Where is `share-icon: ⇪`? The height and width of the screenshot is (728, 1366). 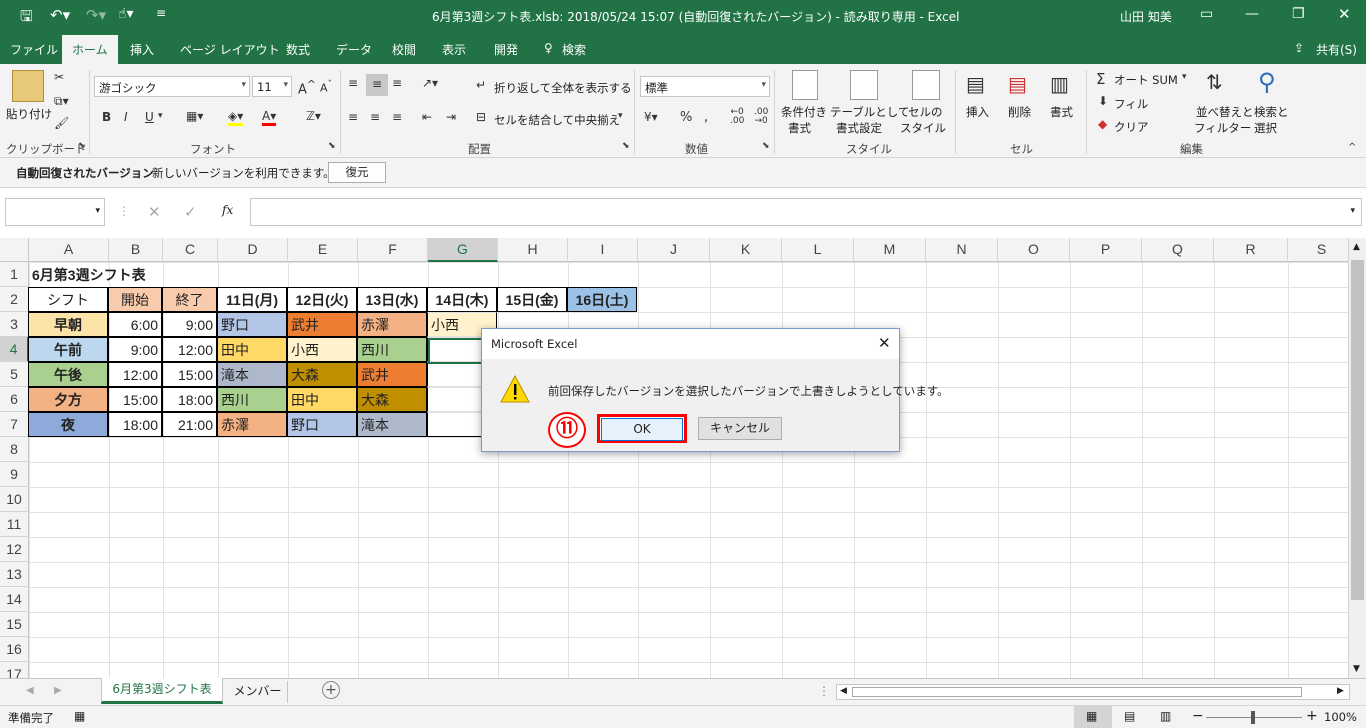 share-icon: ⇪ is located at coordinates (1299, 48).